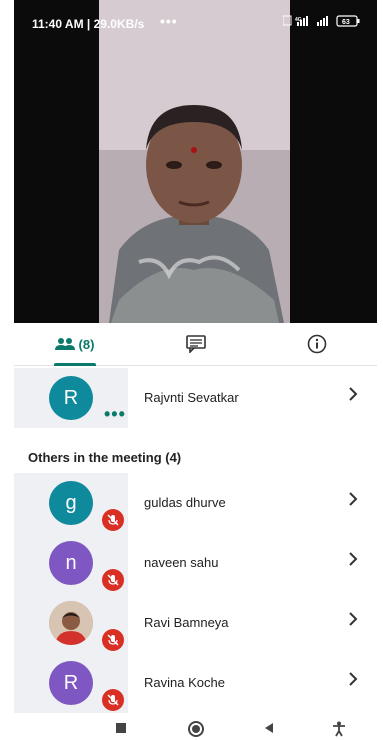  Describe the element at coordinates (181, 562) in the screenshot. I see `participant-name: naveen sahu` at that location.